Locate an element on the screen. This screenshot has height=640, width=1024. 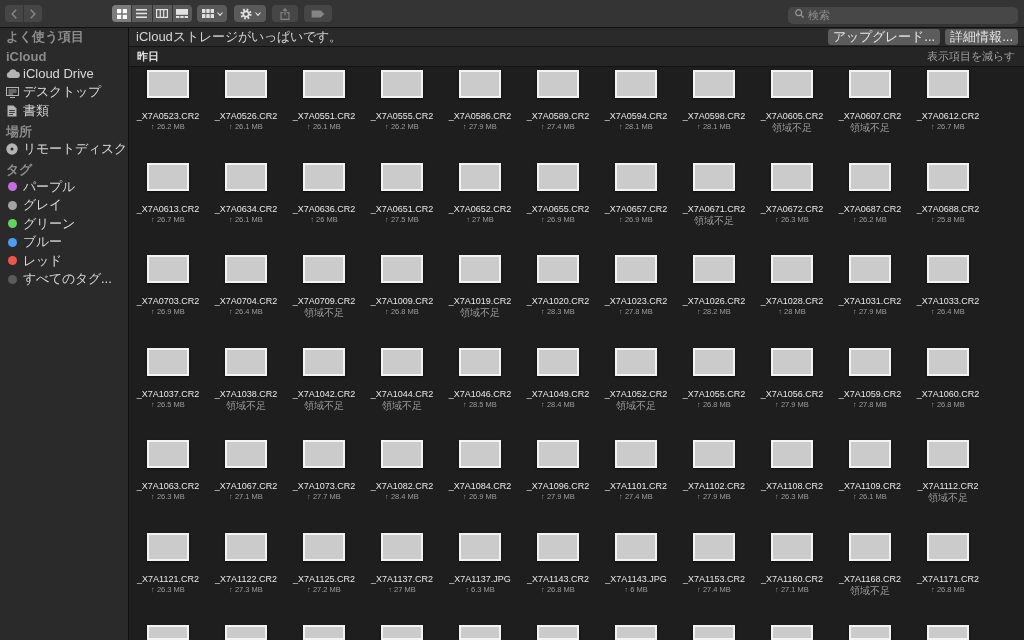
file-name: _X7A0652.CR2 is located at coordinates (480, 209).